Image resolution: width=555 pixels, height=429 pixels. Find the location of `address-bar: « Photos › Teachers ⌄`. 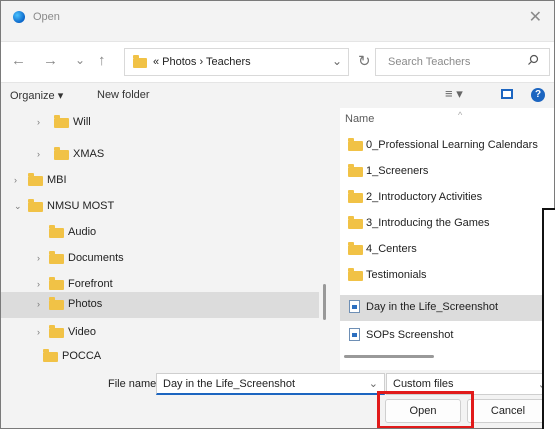

address-bar: « Photos › Teachers ⌄ is located at coordinates (236, 62).